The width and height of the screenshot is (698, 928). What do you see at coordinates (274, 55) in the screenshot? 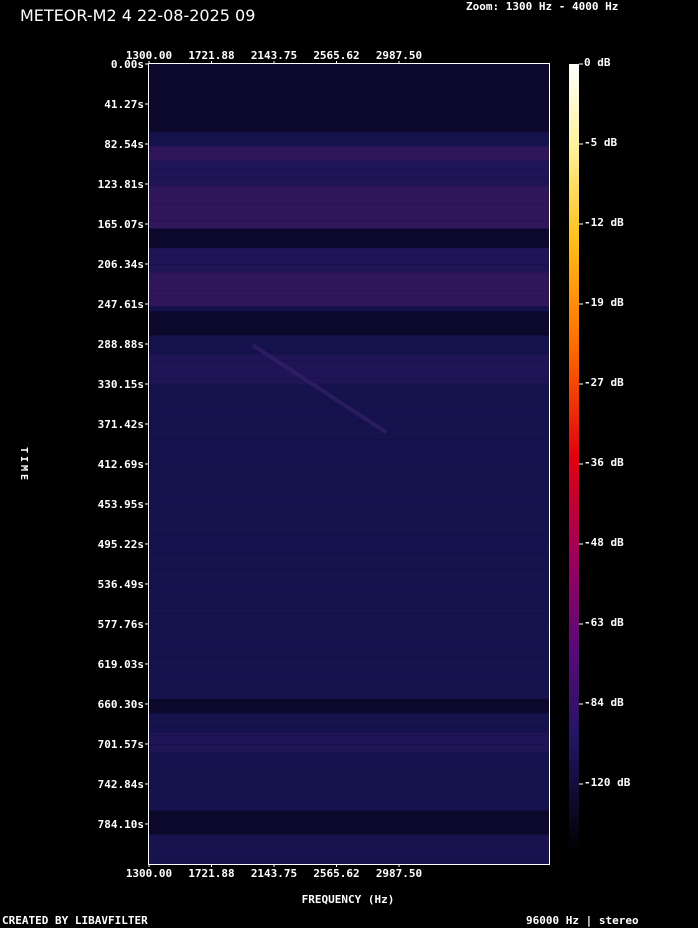
I see `x-tick-label-top: 2143.75` at bounding box center [274, 55].